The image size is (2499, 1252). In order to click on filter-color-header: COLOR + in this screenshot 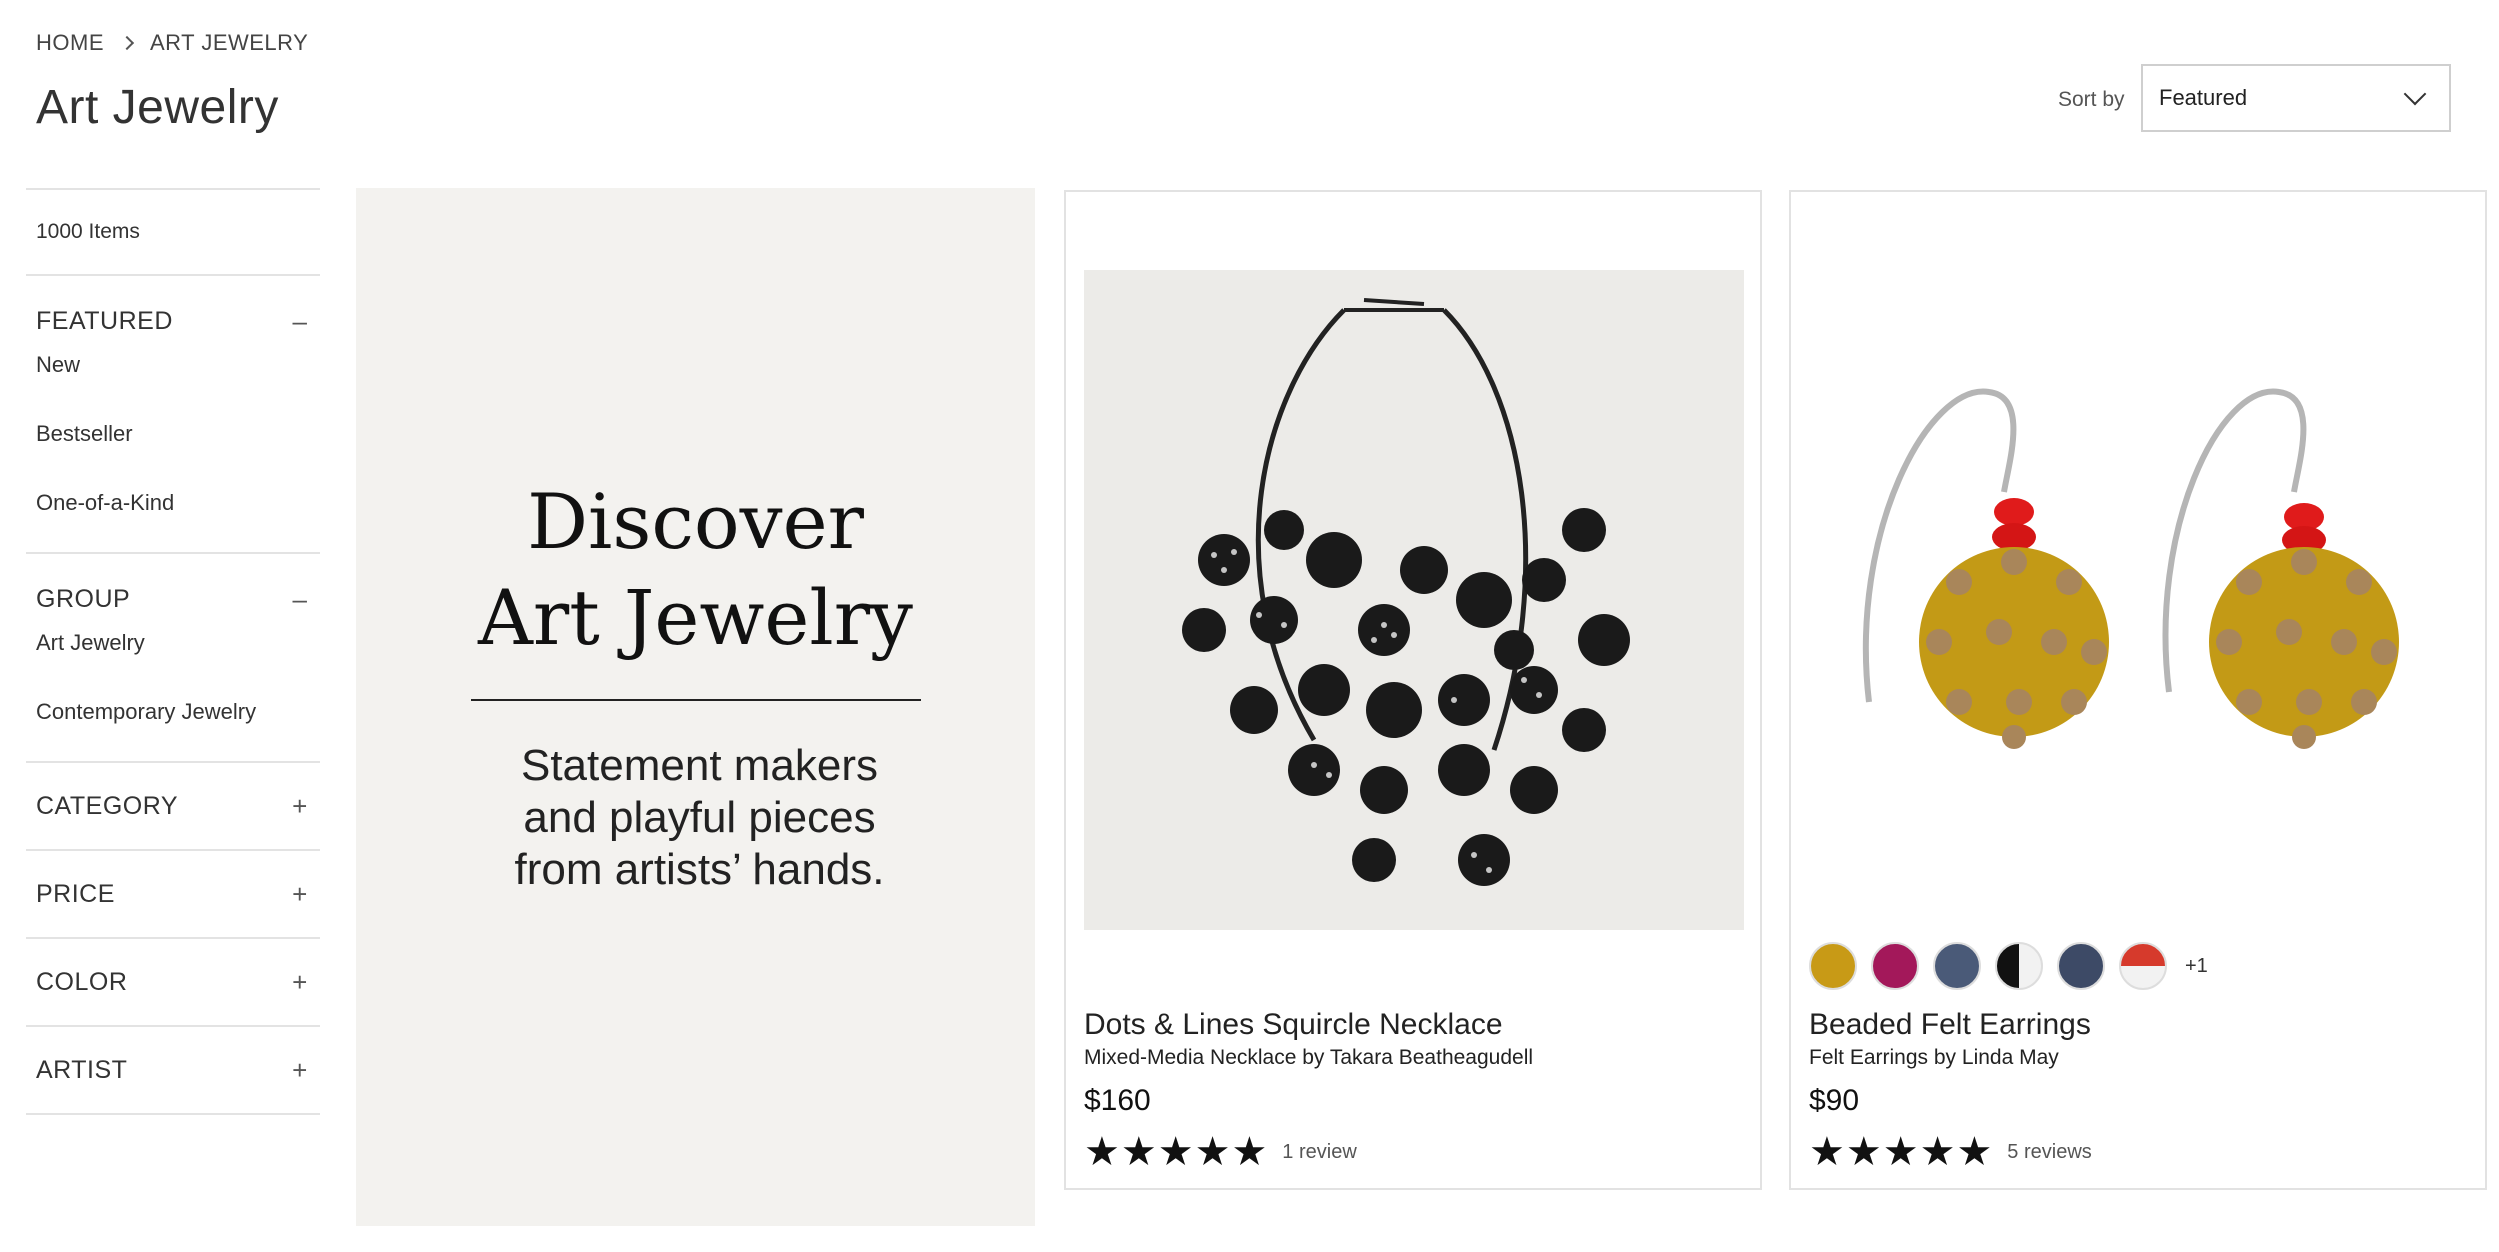, I will do `click(173, 982)`.